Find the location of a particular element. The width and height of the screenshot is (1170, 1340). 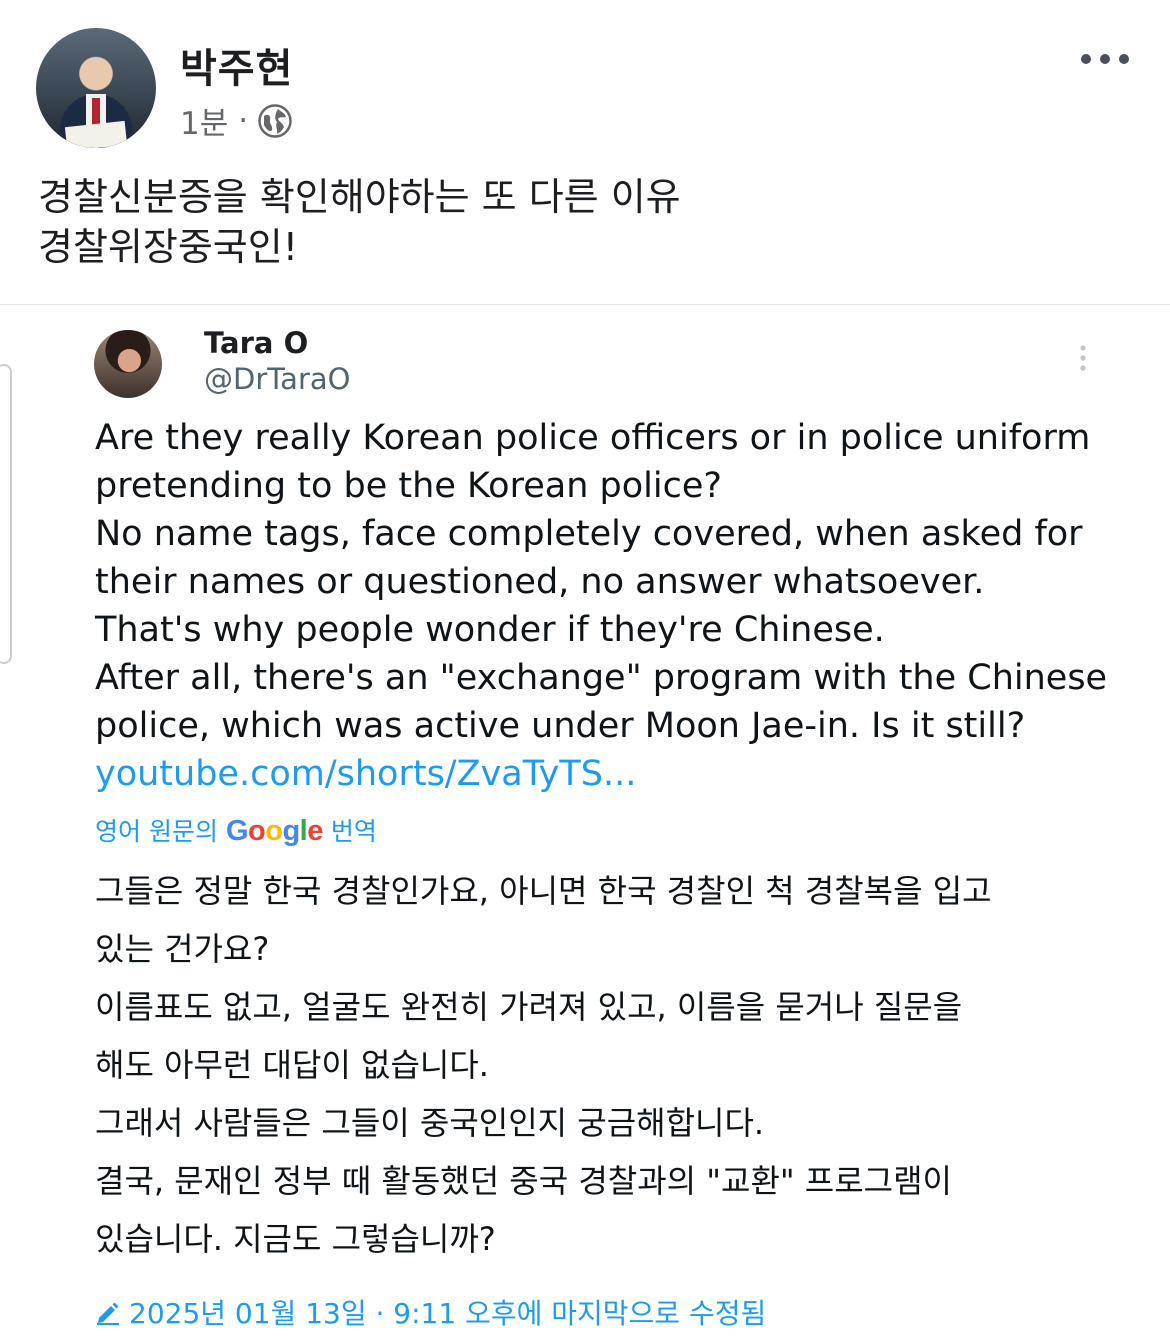

post-text-line: 경찰신분증을 확인해야하는 또 다른 이유 is located at coordinates (359, 197).